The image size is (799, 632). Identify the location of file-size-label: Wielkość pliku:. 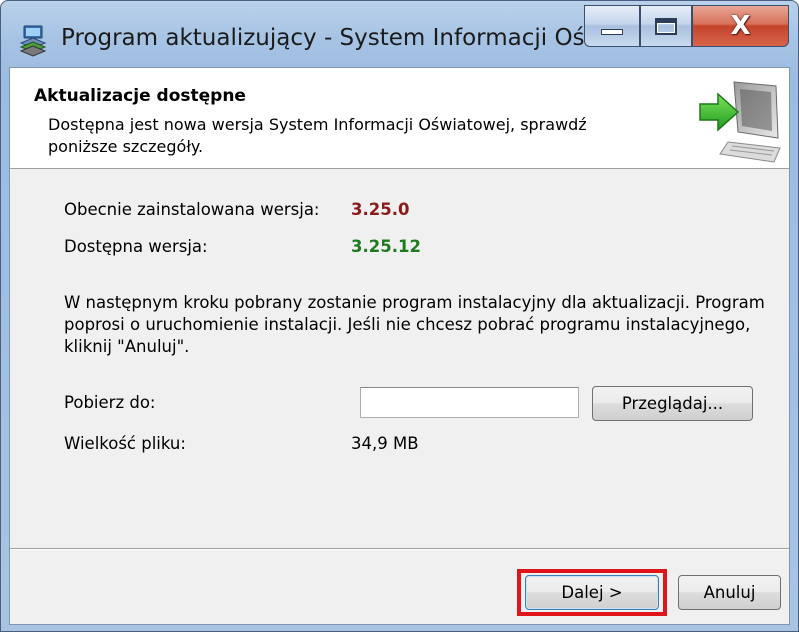
(125, 443).